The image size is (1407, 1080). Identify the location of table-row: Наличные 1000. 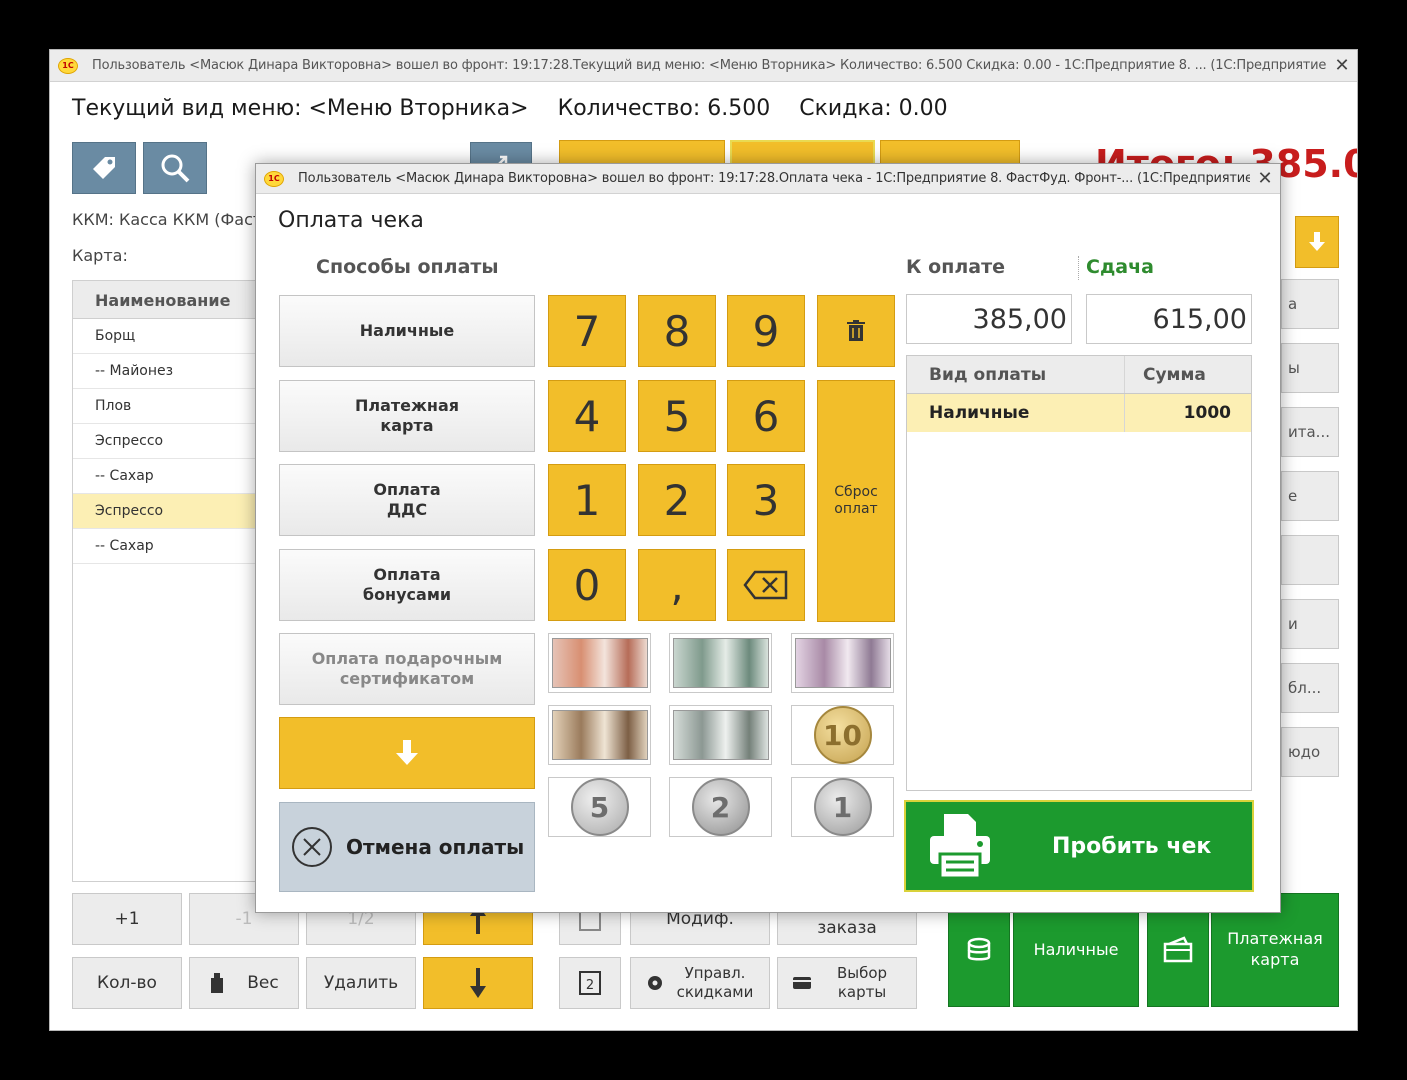
(1079, 413).